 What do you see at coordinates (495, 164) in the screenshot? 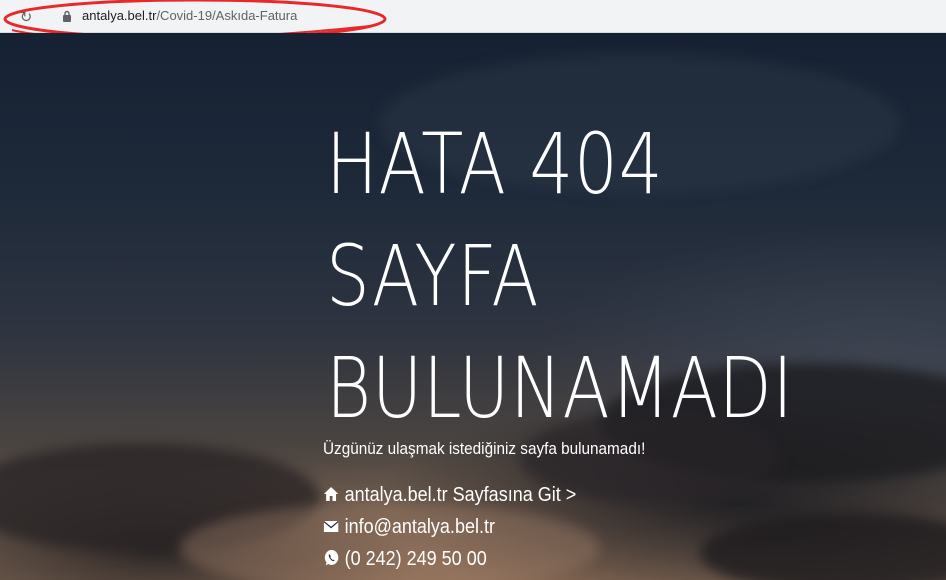
I see `headline-line-1: HATA 404` at bounding box center [495, 164].